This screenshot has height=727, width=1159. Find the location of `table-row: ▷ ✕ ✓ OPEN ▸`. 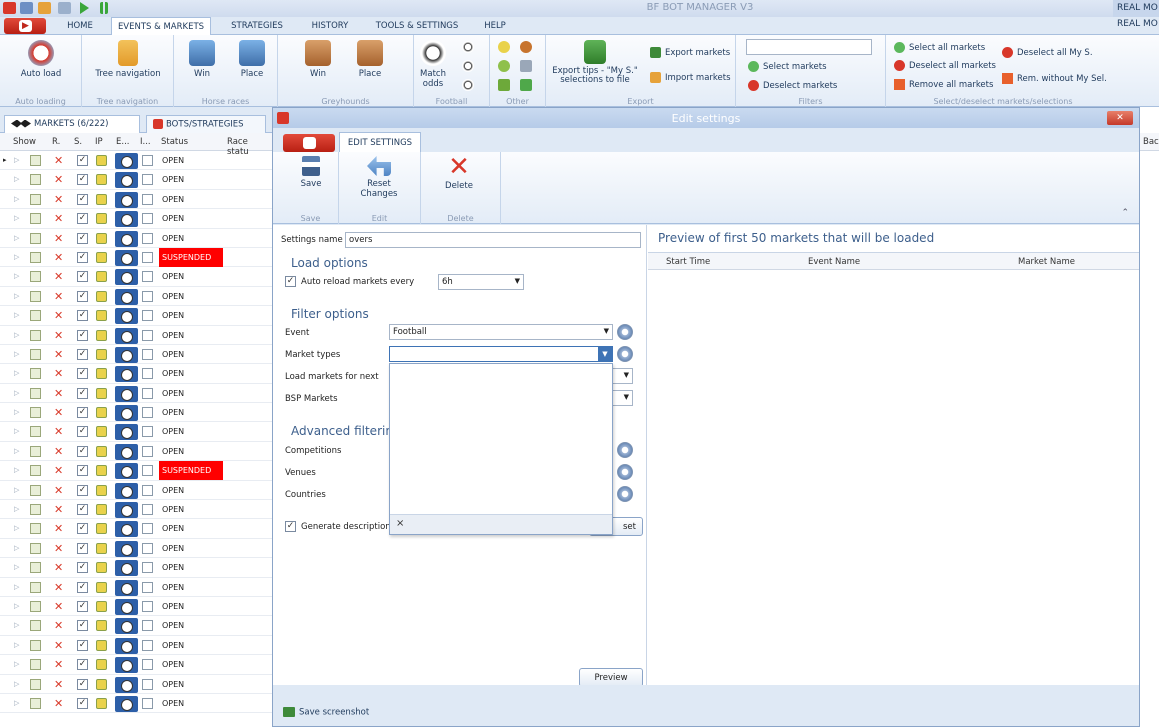

table-row: ▷ ✕ ✓ OPEN ▸ is located at coordinates (136, 161).